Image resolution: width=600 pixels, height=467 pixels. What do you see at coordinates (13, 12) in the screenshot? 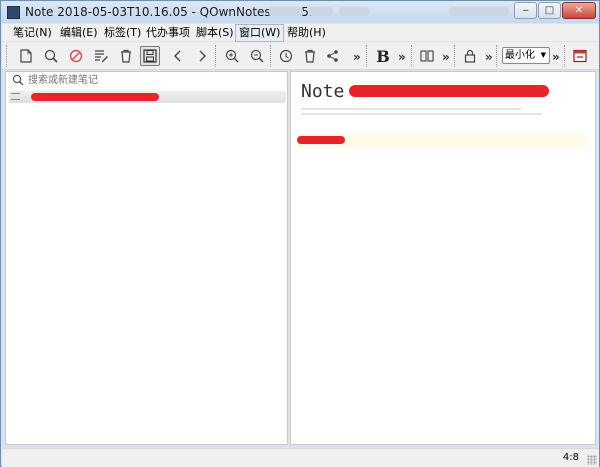
I see `app-icon` at bounding box center [13, 12].